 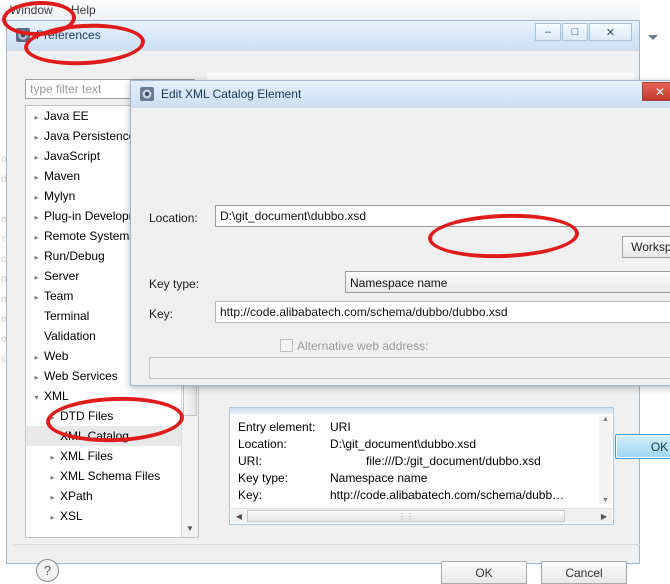 I want to click on details-scroll-left-icon: ◀, so click(x=239, y=516).